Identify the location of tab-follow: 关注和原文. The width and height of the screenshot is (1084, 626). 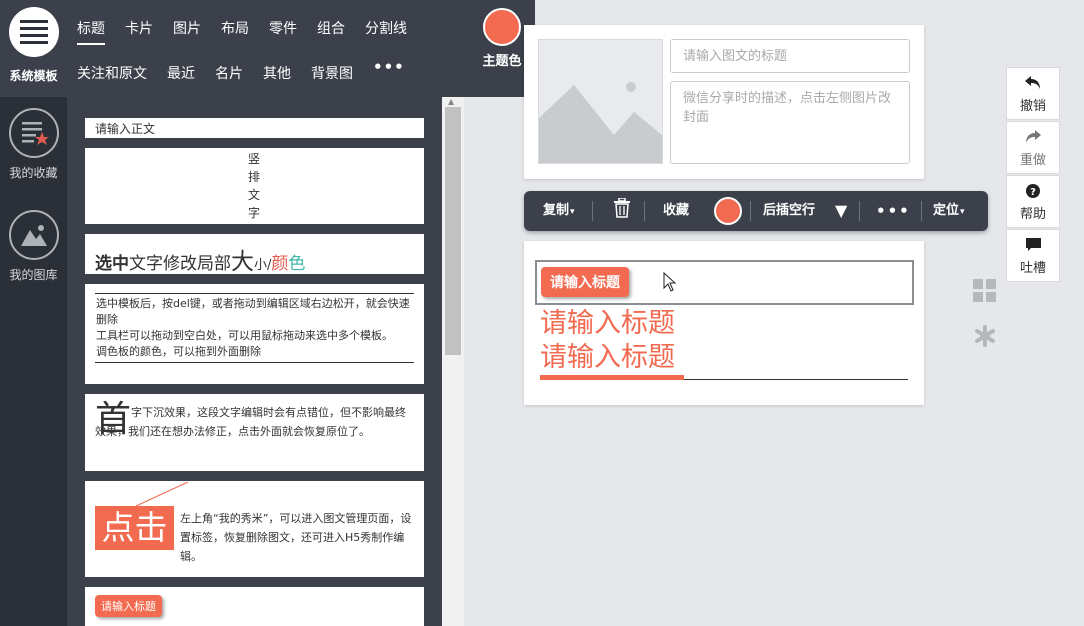
(112, 75).